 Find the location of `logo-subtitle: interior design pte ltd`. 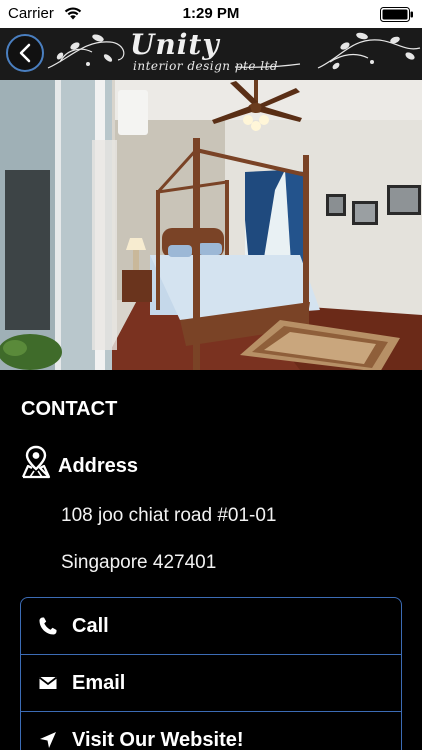

logo-subtitle: interior design pte ltd is located at coordinates (206, 66).